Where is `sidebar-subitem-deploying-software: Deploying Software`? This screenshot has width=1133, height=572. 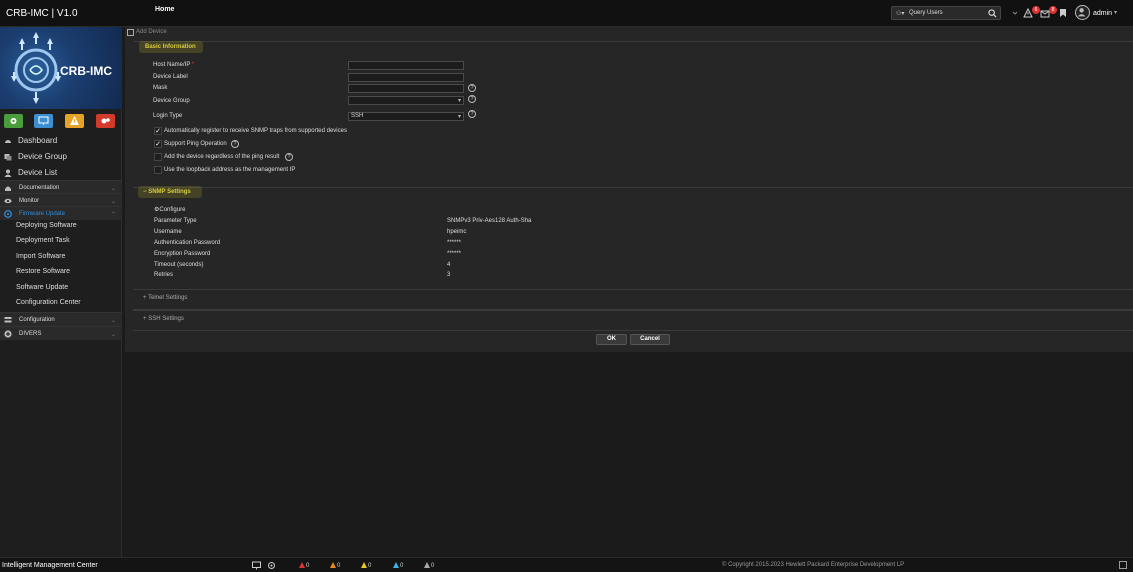 sidebar-subitem-deploying-software: Deploying Software is located at coordinates (46, 225).